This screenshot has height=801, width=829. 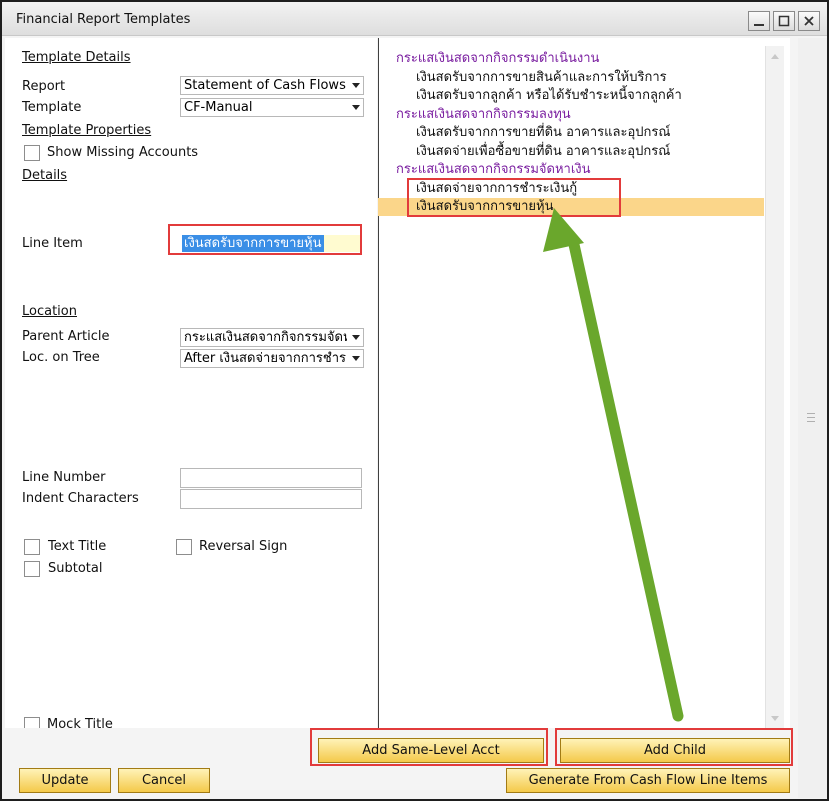 I want to click on annotation-arrow-icon, so click(x=613, y=465).